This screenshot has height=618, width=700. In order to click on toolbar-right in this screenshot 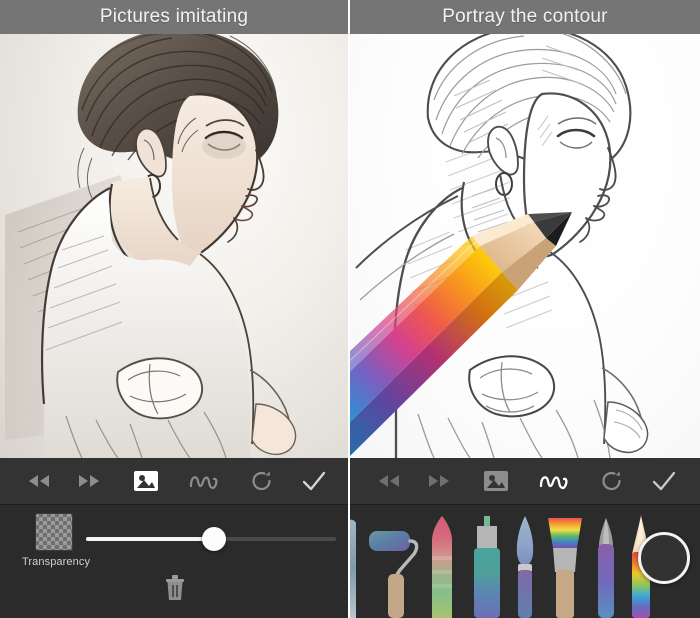, I will do `click(525, 481)`.